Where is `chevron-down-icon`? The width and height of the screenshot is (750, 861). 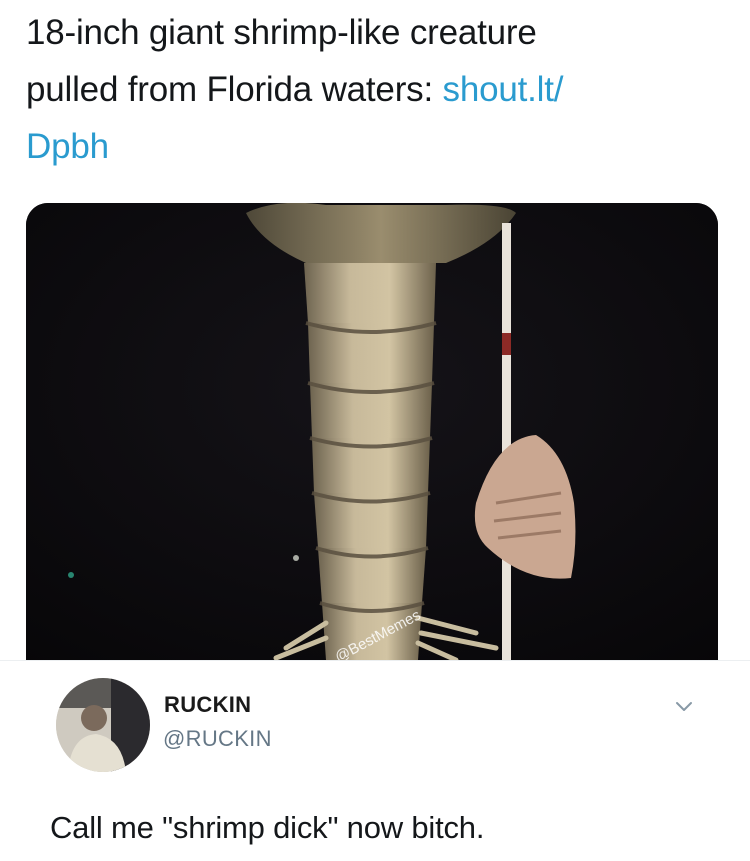 chevron-down-icon is located at coordinates (684, 706).